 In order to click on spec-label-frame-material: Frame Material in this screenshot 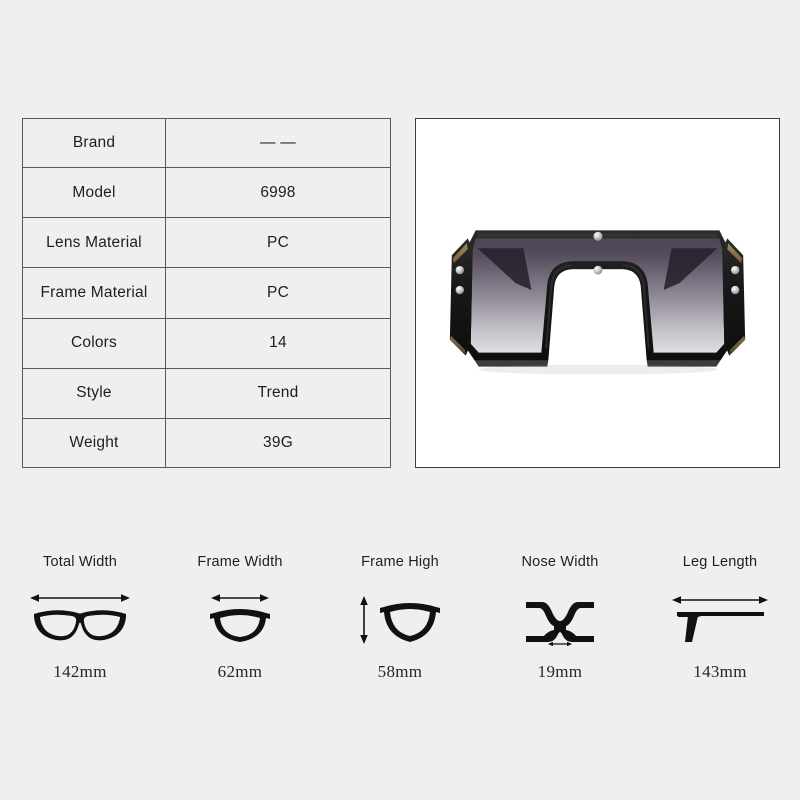, I will do `click(94, 293)`.